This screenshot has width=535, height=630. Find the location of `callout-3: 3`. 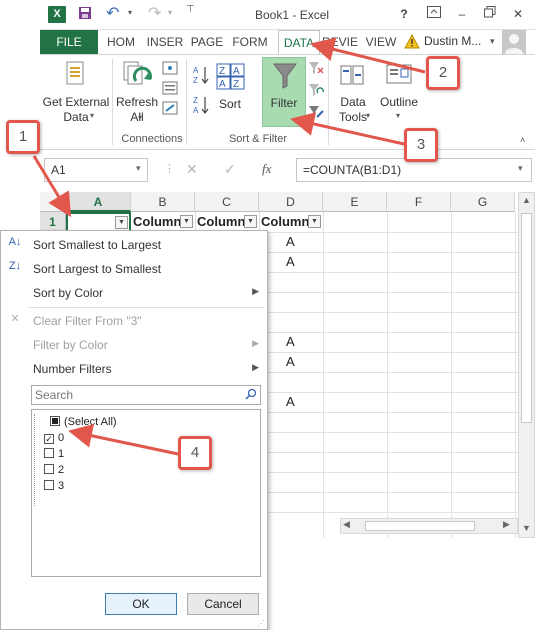

callout-3: 3 is located at coordinates (421, 145).